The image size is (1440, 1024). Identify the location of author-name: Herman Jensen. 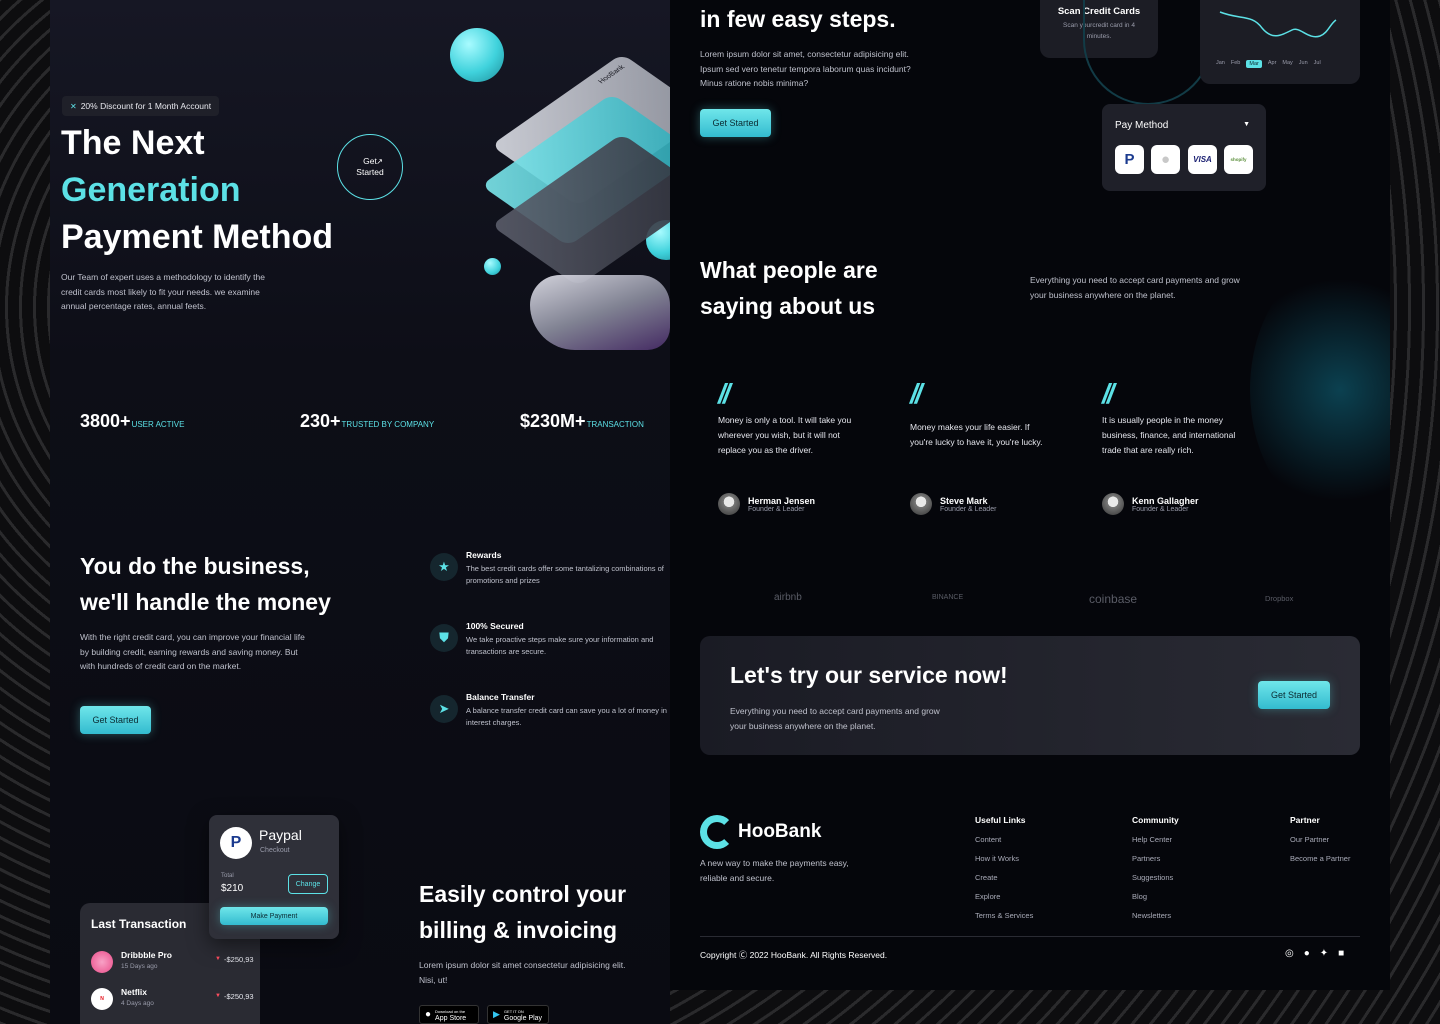
(782, 500).